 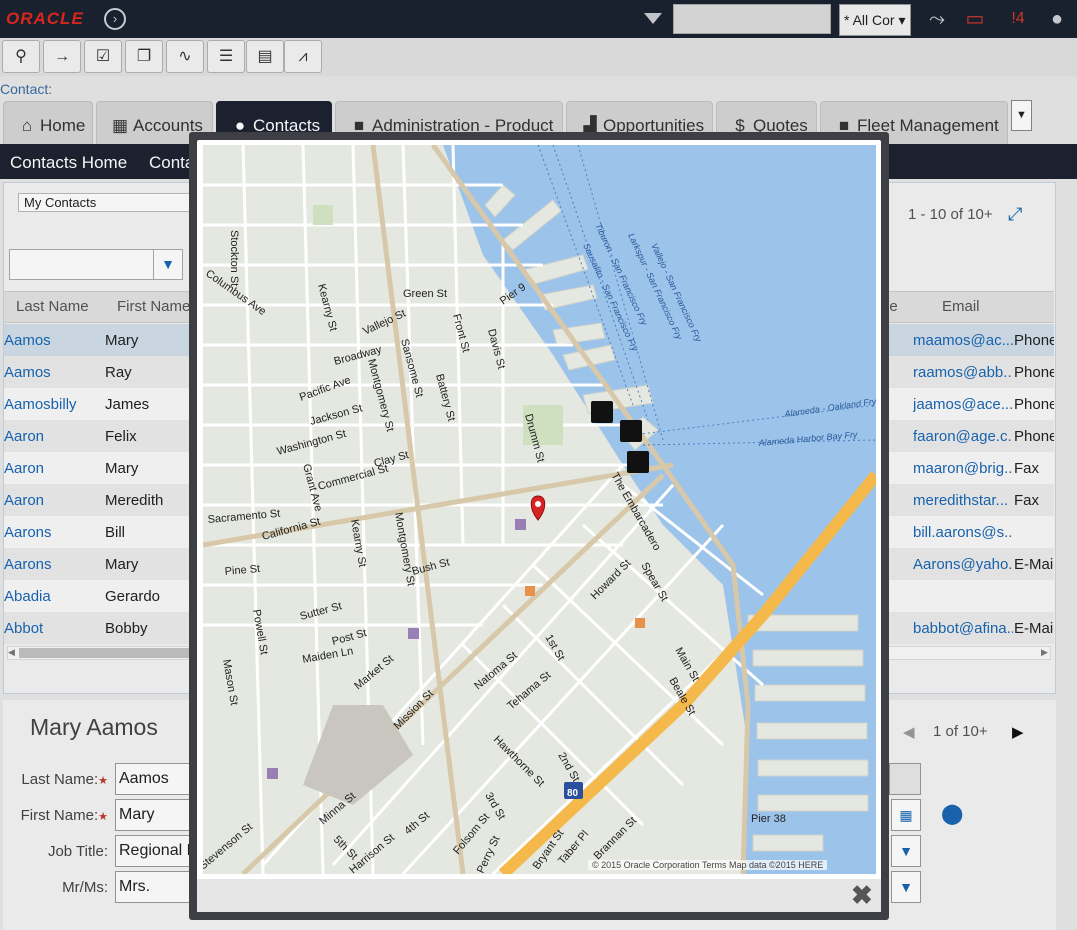 I want to click on svg-text: Stockton St, so click(x=234, y=258).